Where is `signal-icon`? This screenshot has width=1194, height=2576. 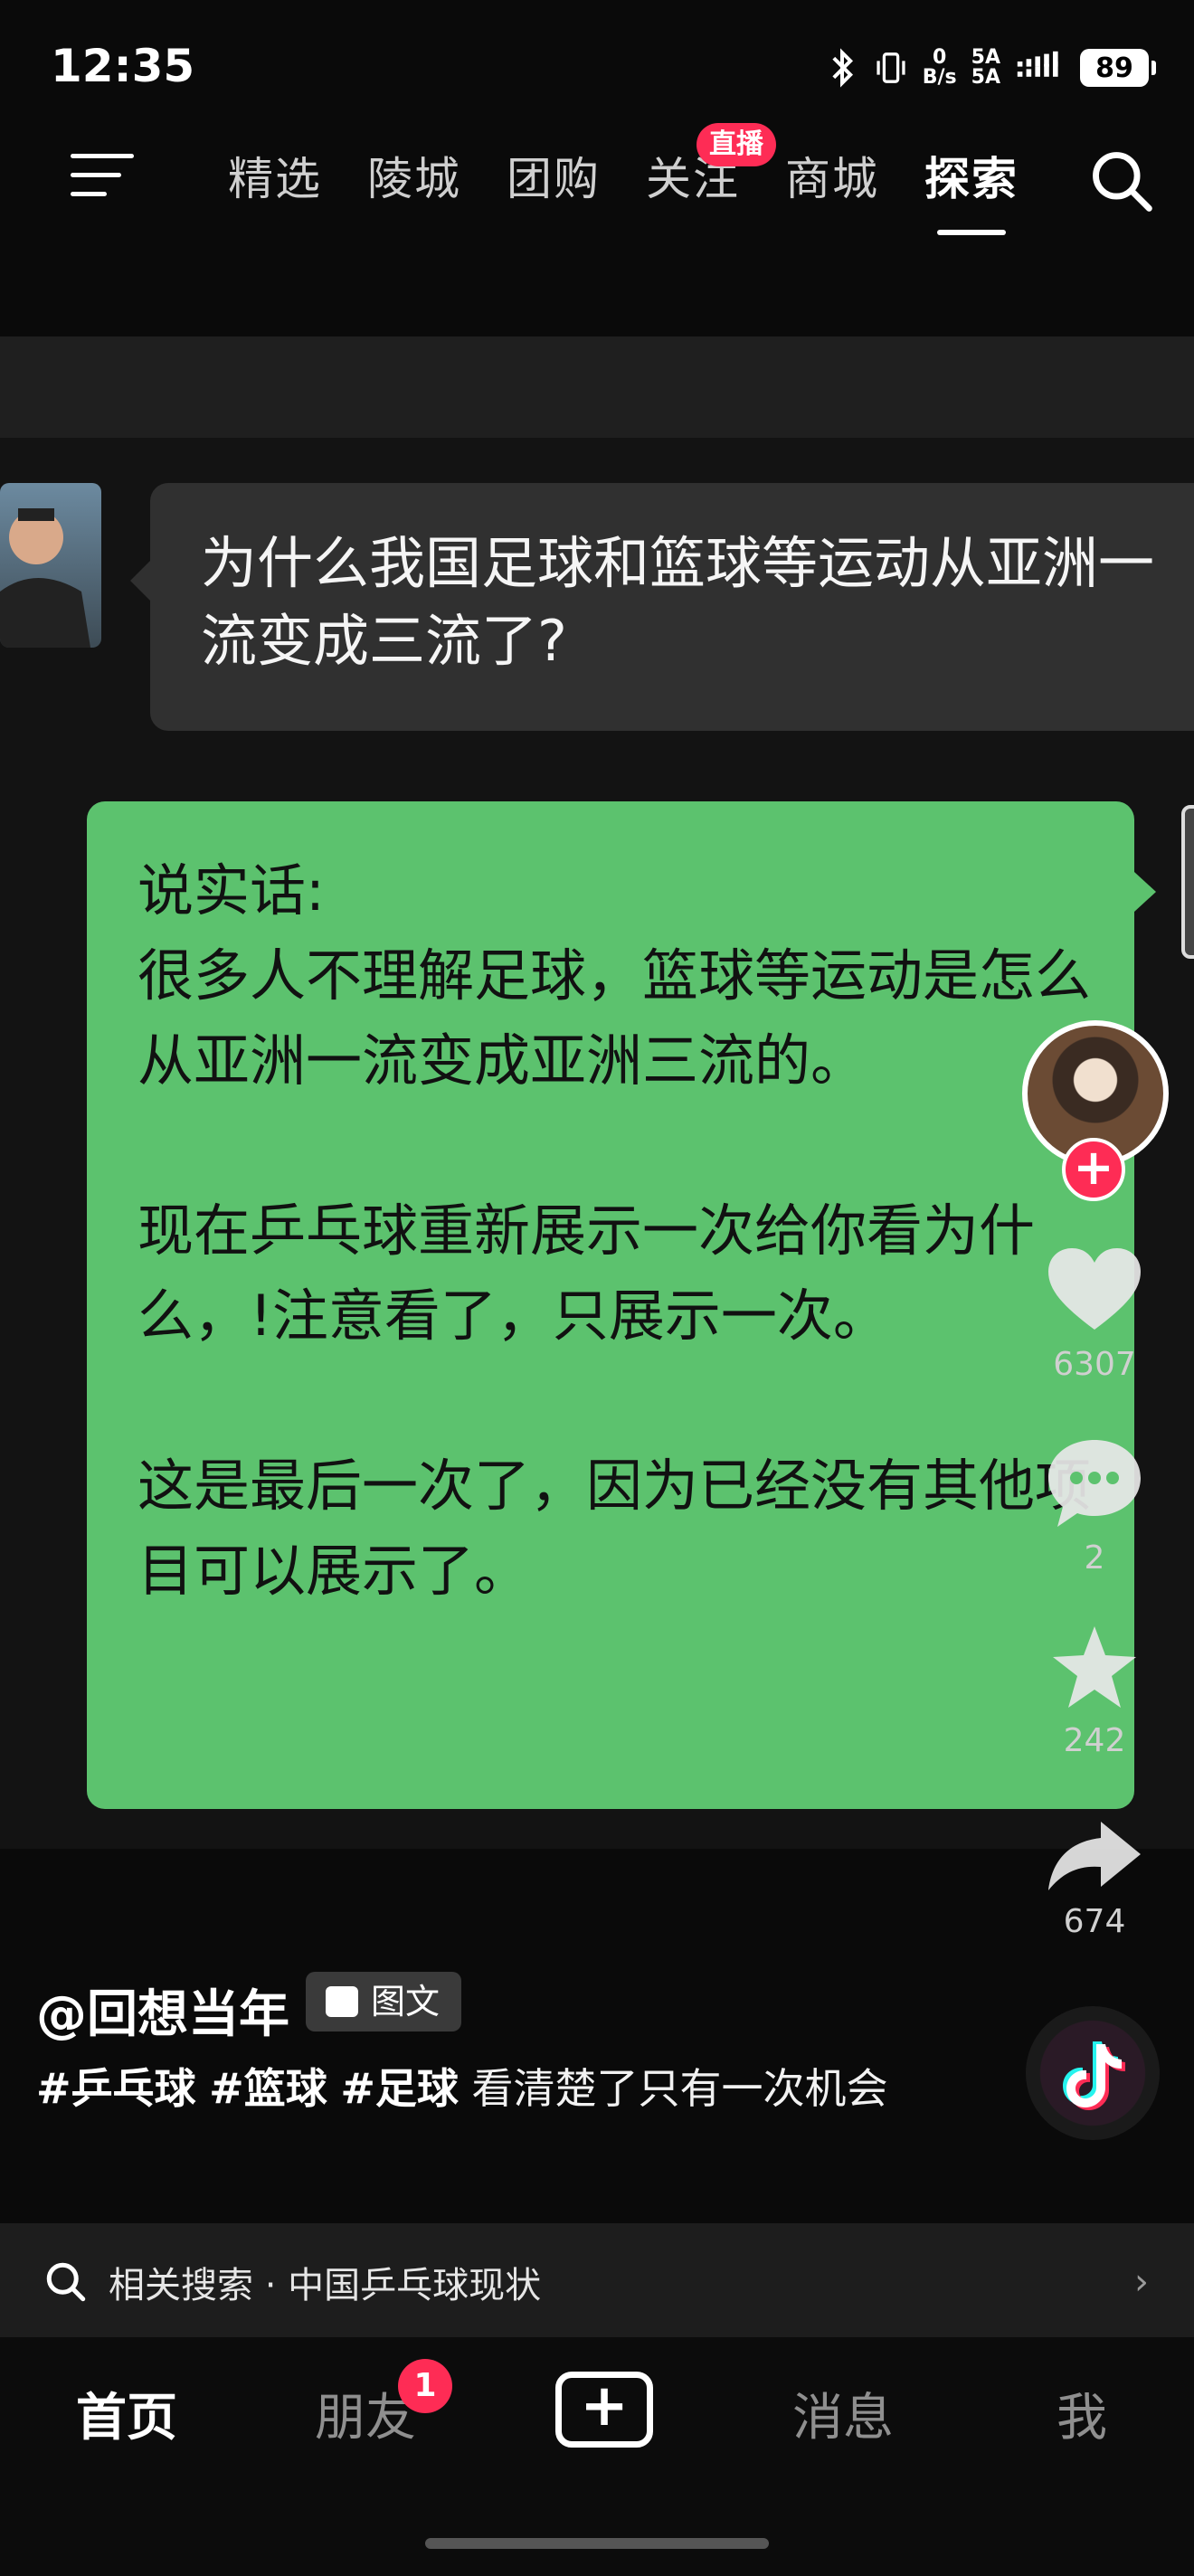 signal-icon is located at coordinates (1037, 64).